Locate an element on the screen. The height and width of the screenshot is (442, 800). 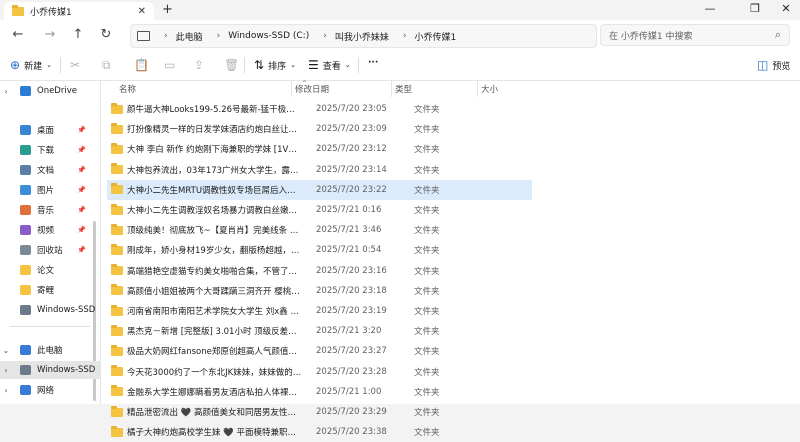
folder-row: 金融系大学生娜娜瞒着男友酒店私拍人体裸照、… 2025/7/21 1:00 文件夹 is located at coordinates (319, 392).